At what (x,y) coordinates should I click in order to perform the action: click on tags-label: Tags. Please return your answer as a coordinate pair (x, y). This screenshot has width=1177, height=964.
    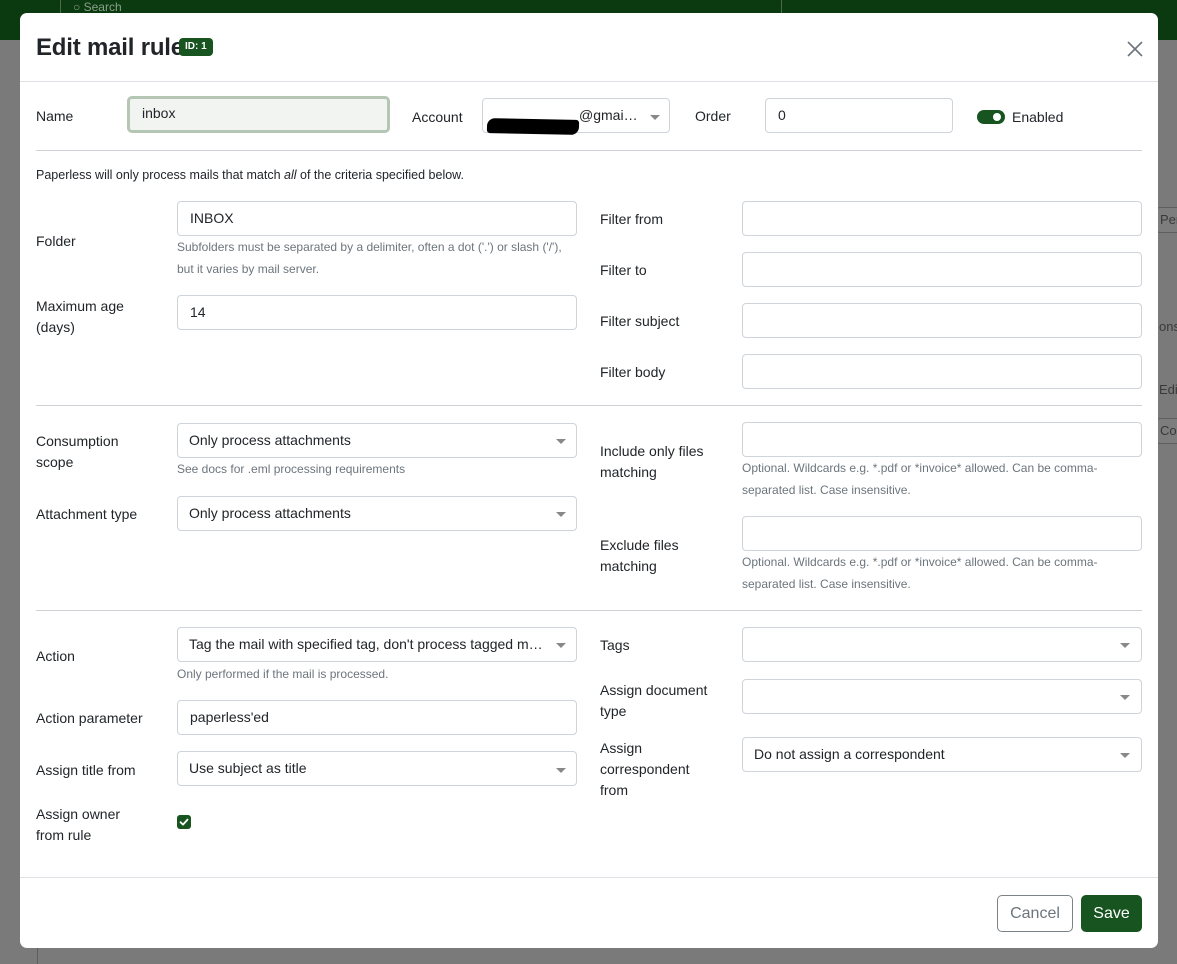
    Looking at the image, I should click on (615, 645).